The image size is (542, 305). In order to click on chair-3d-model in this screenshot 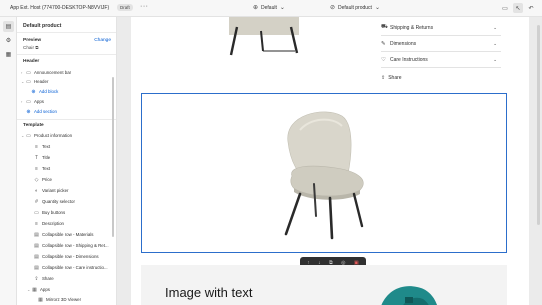, I will do `click(325, 174)`.